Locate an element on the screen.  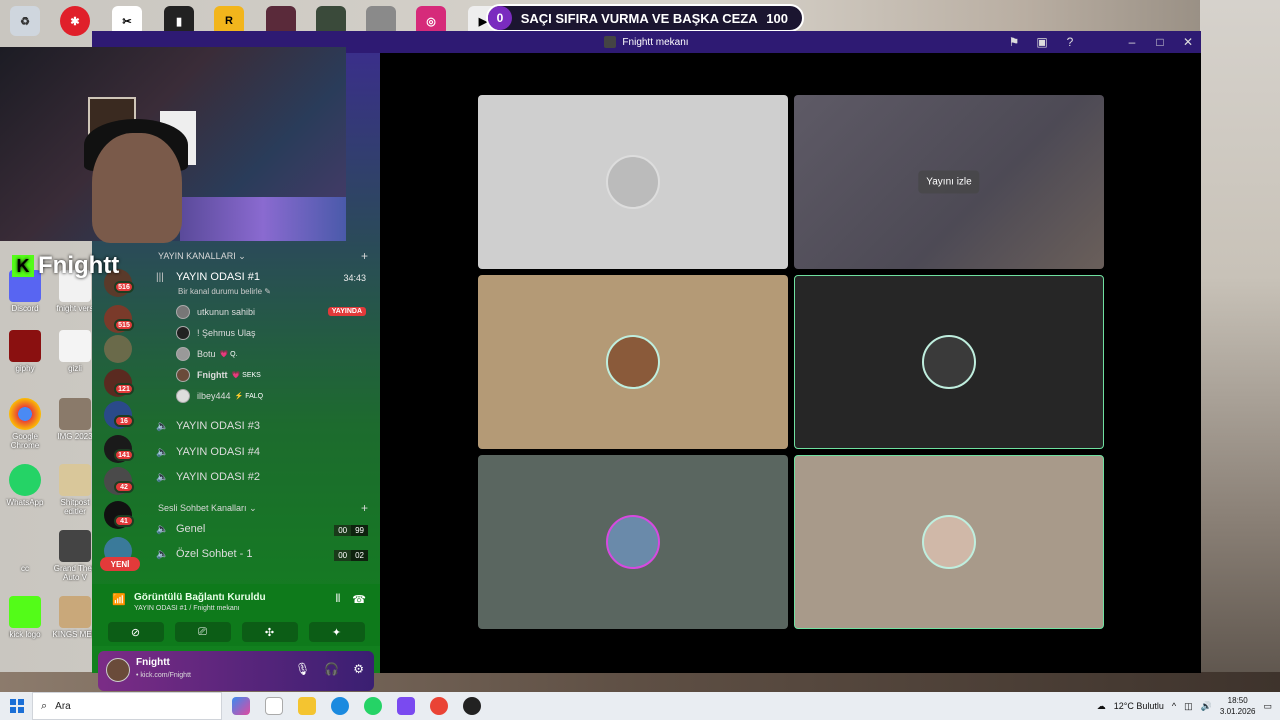
kick-overlay-label: K Fnightt is located at coordinates (65, 266).